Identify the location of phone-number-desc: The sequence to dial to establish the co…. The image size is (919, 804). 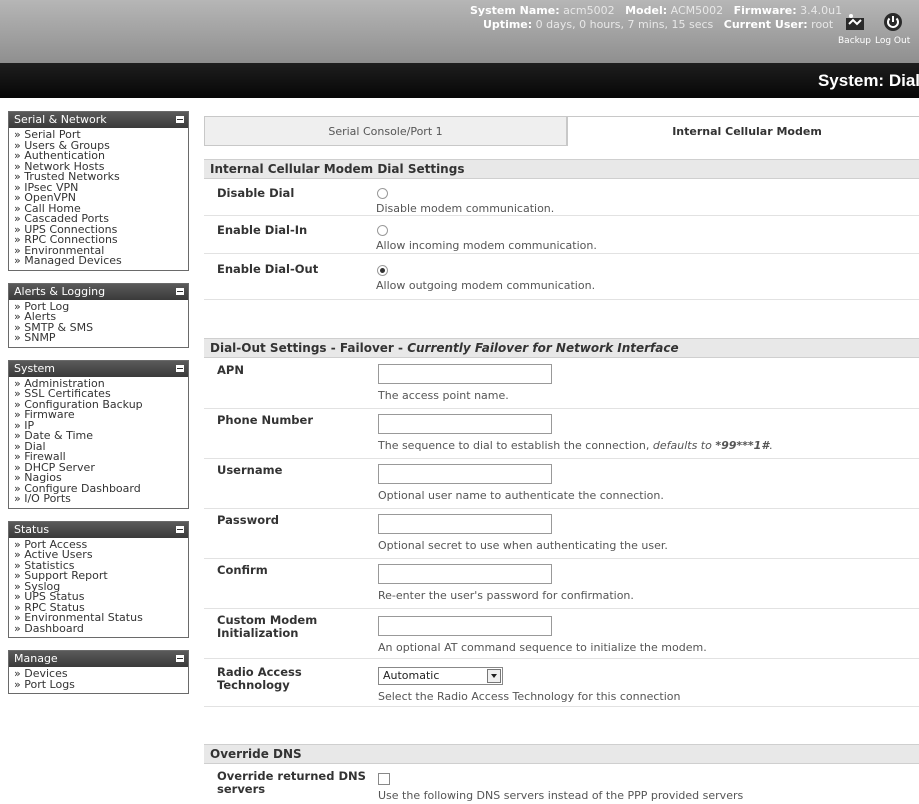
(575, 445).